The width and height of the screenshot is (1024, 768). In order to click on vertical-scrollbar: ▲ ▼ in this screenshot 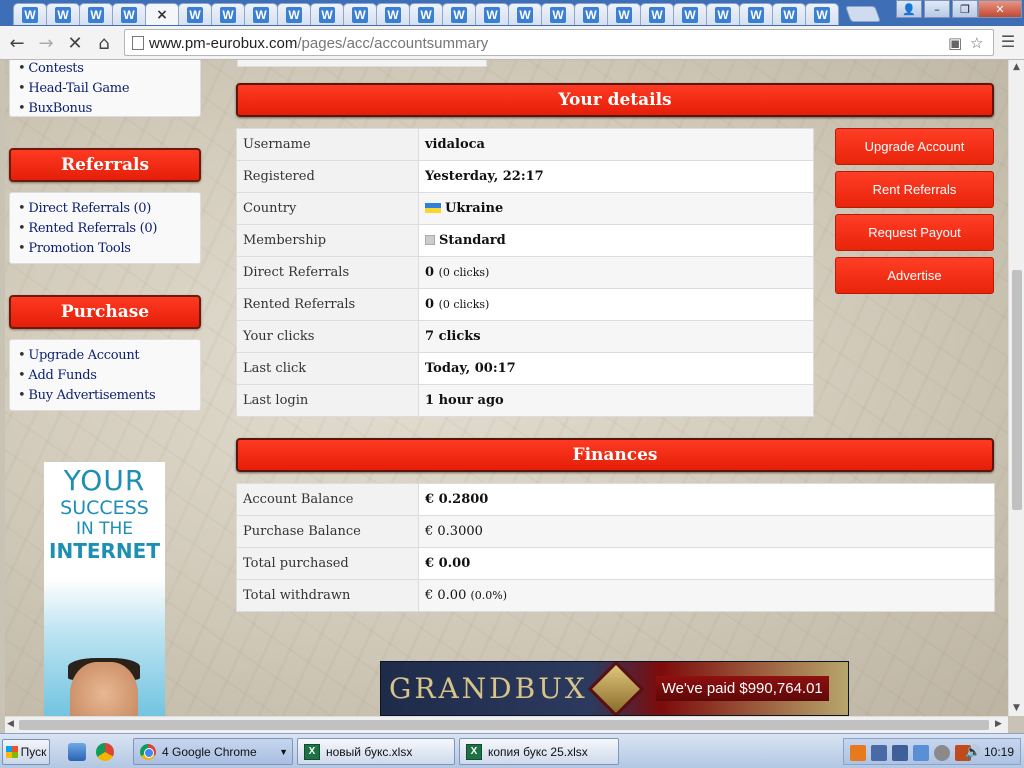, I will do `click(1016, 388)`.